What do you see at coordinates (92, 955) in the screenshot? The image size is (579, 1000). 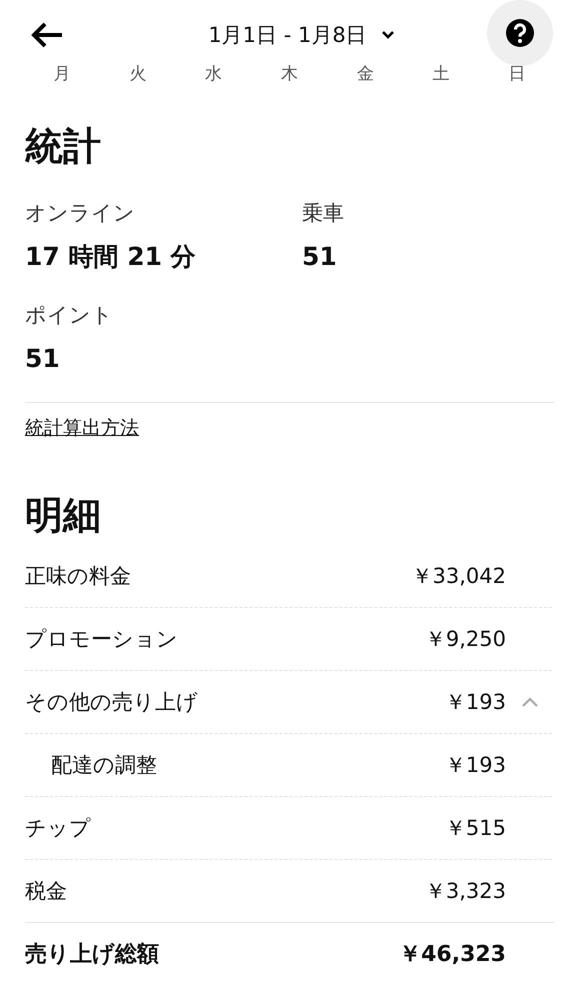 I see `line-item-label: 売り上げ総額` at bounding box center [92, 955].